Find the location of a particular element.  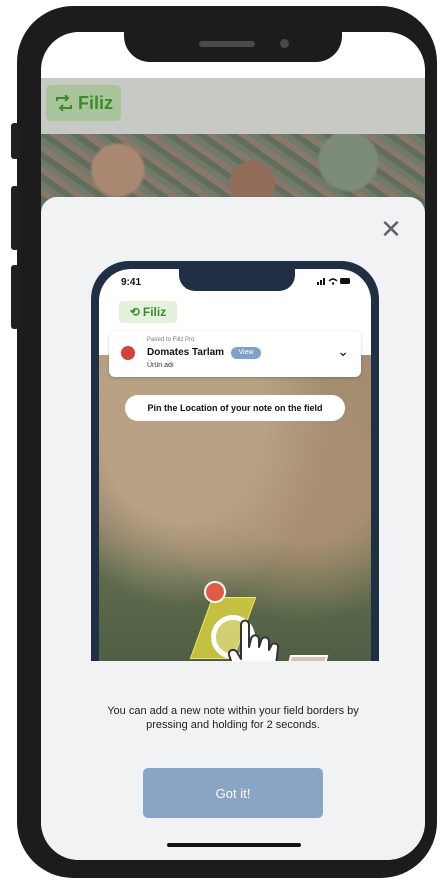

app-logo: Filiz is located at coordinates (83, 103).